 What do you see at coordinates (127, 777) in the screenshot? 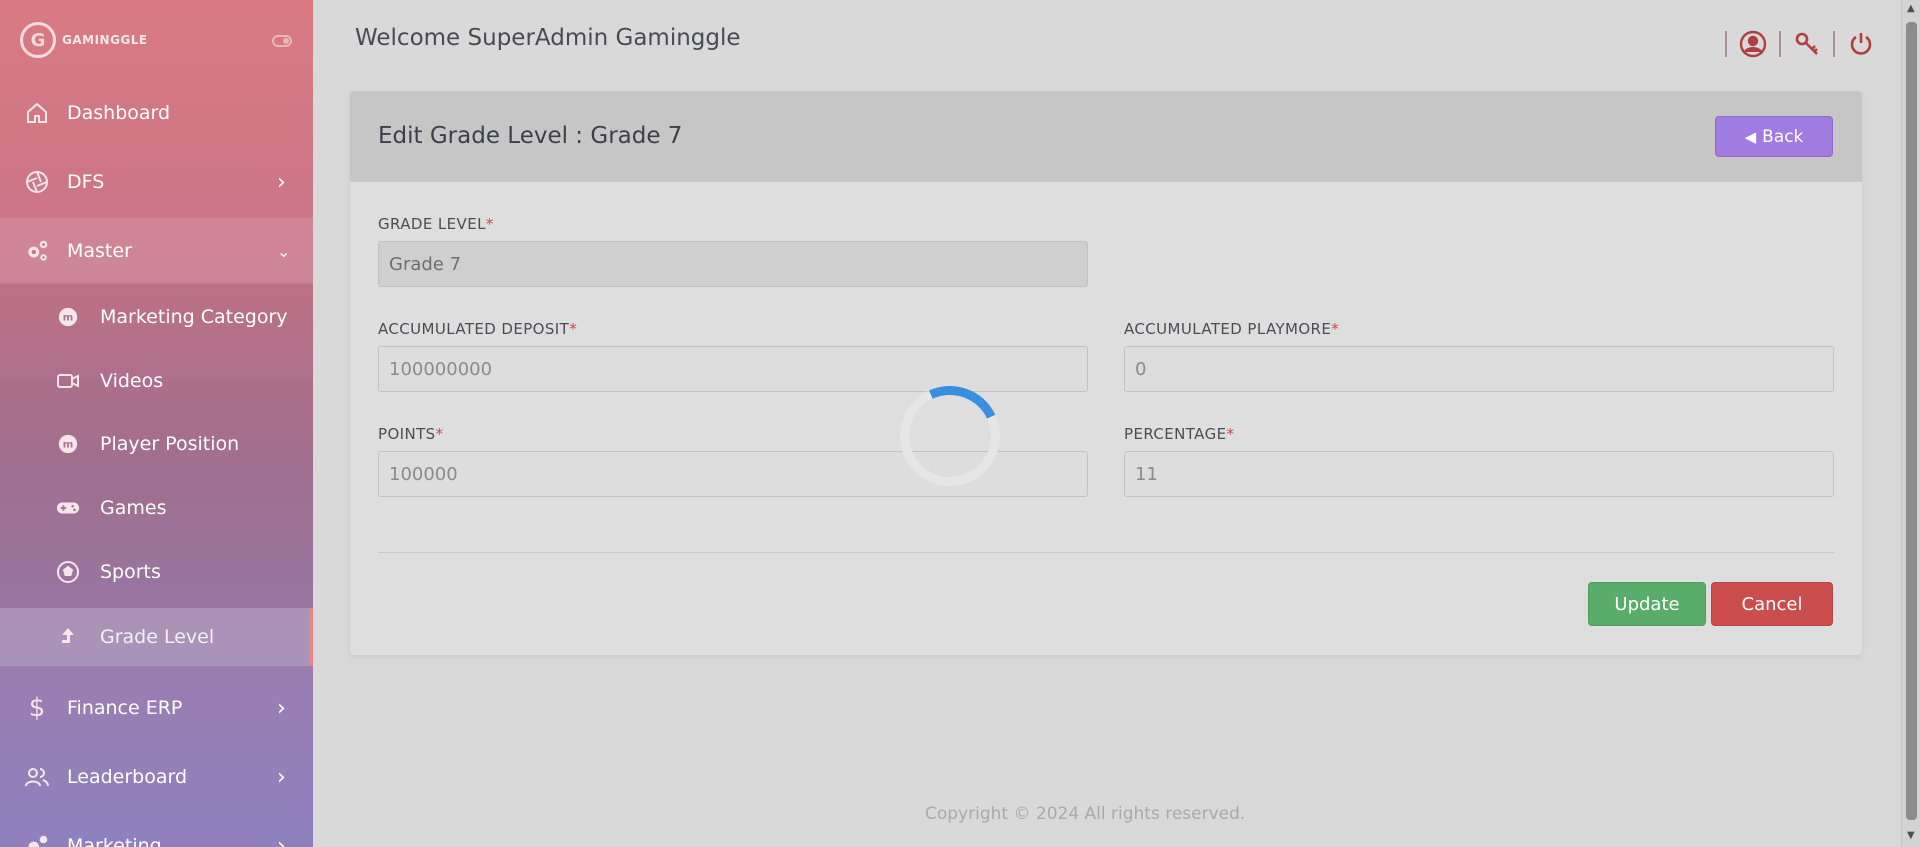
I see `sidebar-item-label: Leaderboard` at bounding box center [127, 777].